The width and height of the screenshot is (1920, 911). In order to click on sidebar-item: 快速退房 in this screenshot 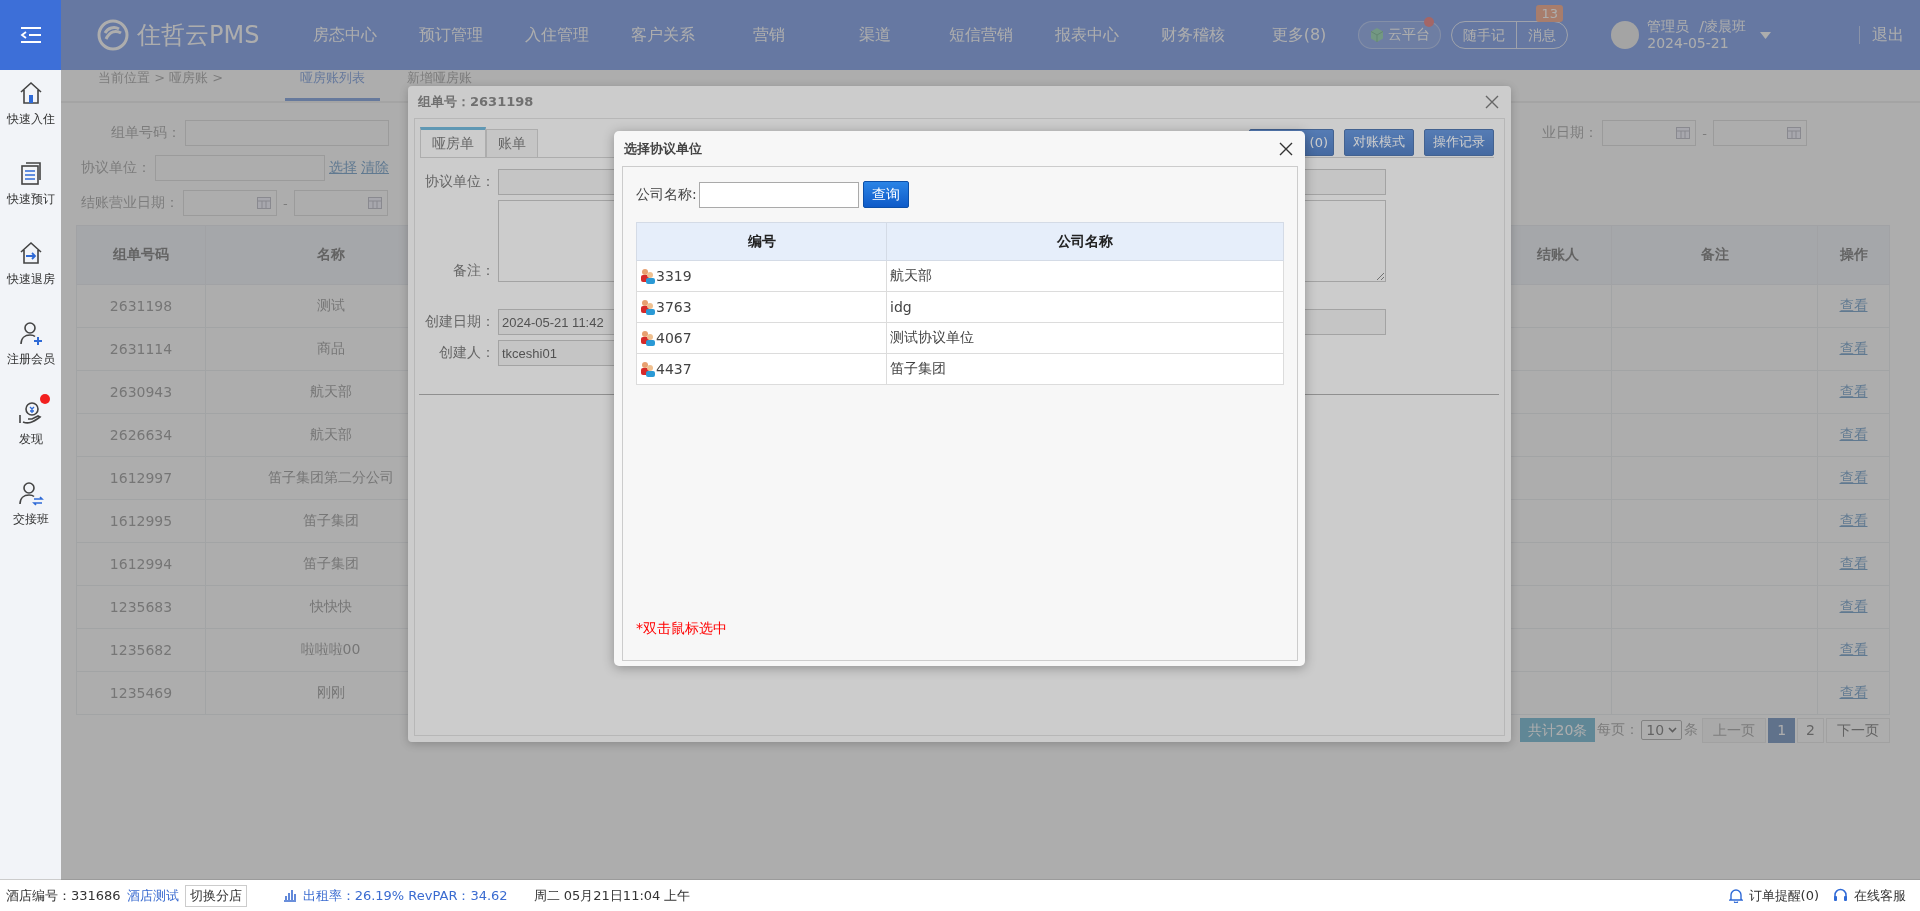, I will do `click(30, 273)`.